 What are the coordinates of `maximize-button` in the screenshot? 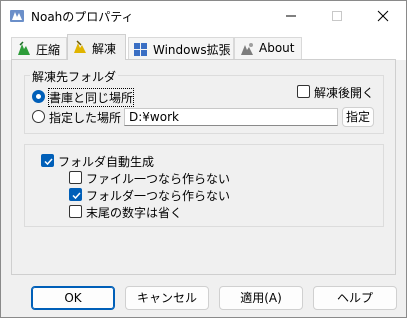 It's located at (337, 16).